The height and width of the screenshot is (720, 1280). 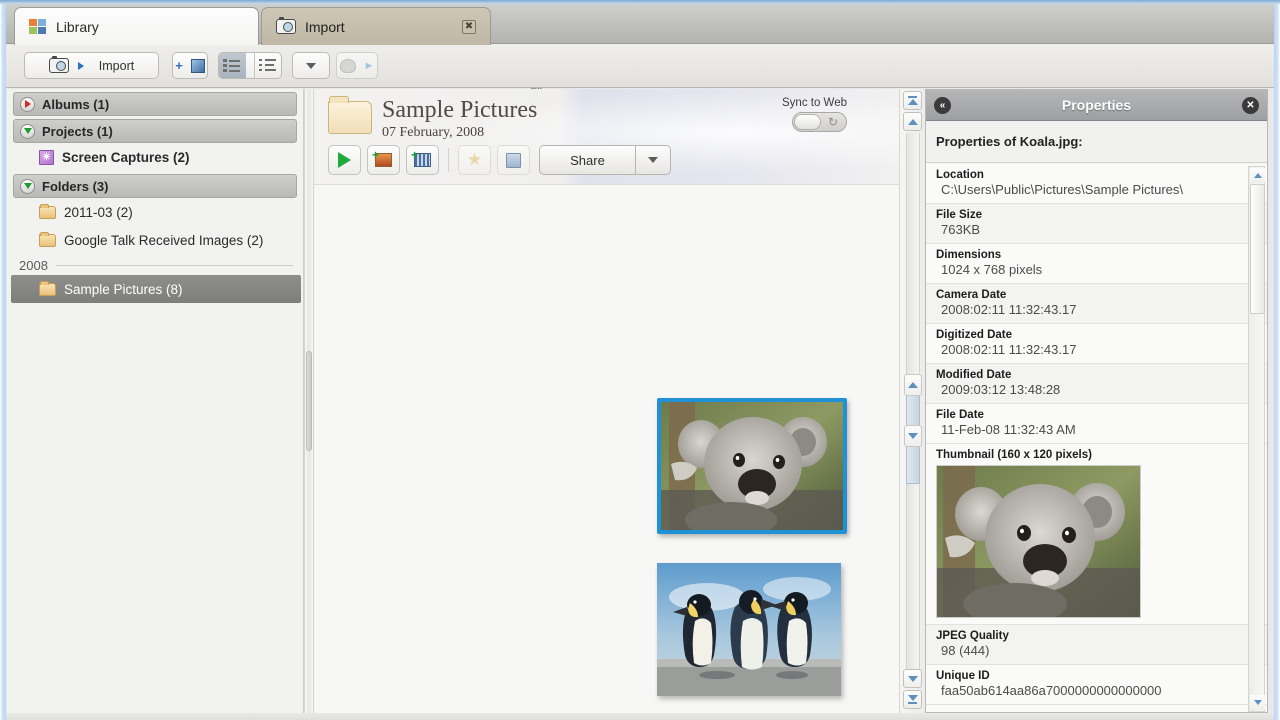 I want to click on close-icon: ✕, so click(x=1250, y=105).